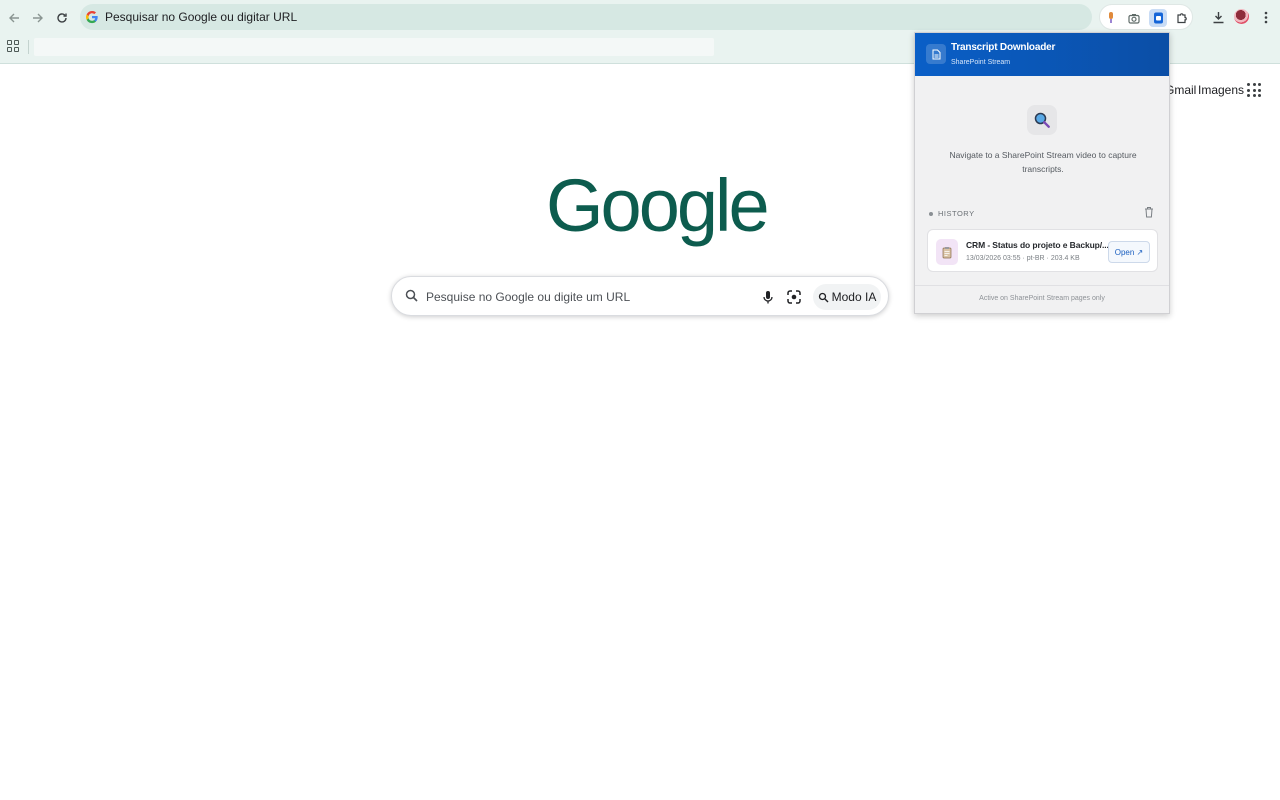  I want to click on voice-ext-icon, so click(1111, 18).